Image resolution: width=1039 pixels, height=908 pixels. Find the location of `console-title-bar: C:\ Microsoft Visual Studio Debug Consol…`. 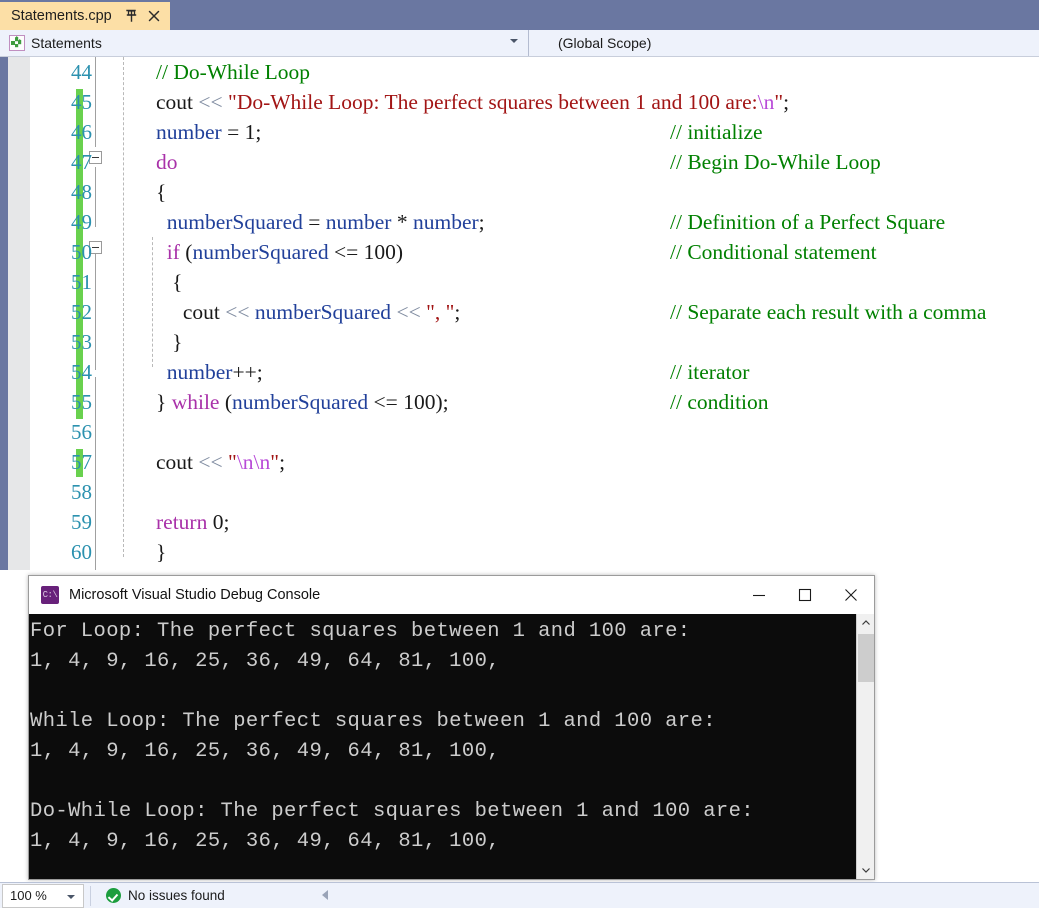

console-title-bar: C:\ Microsoft Visual Studio Debug Consol… is located at coordinates (451, 595).